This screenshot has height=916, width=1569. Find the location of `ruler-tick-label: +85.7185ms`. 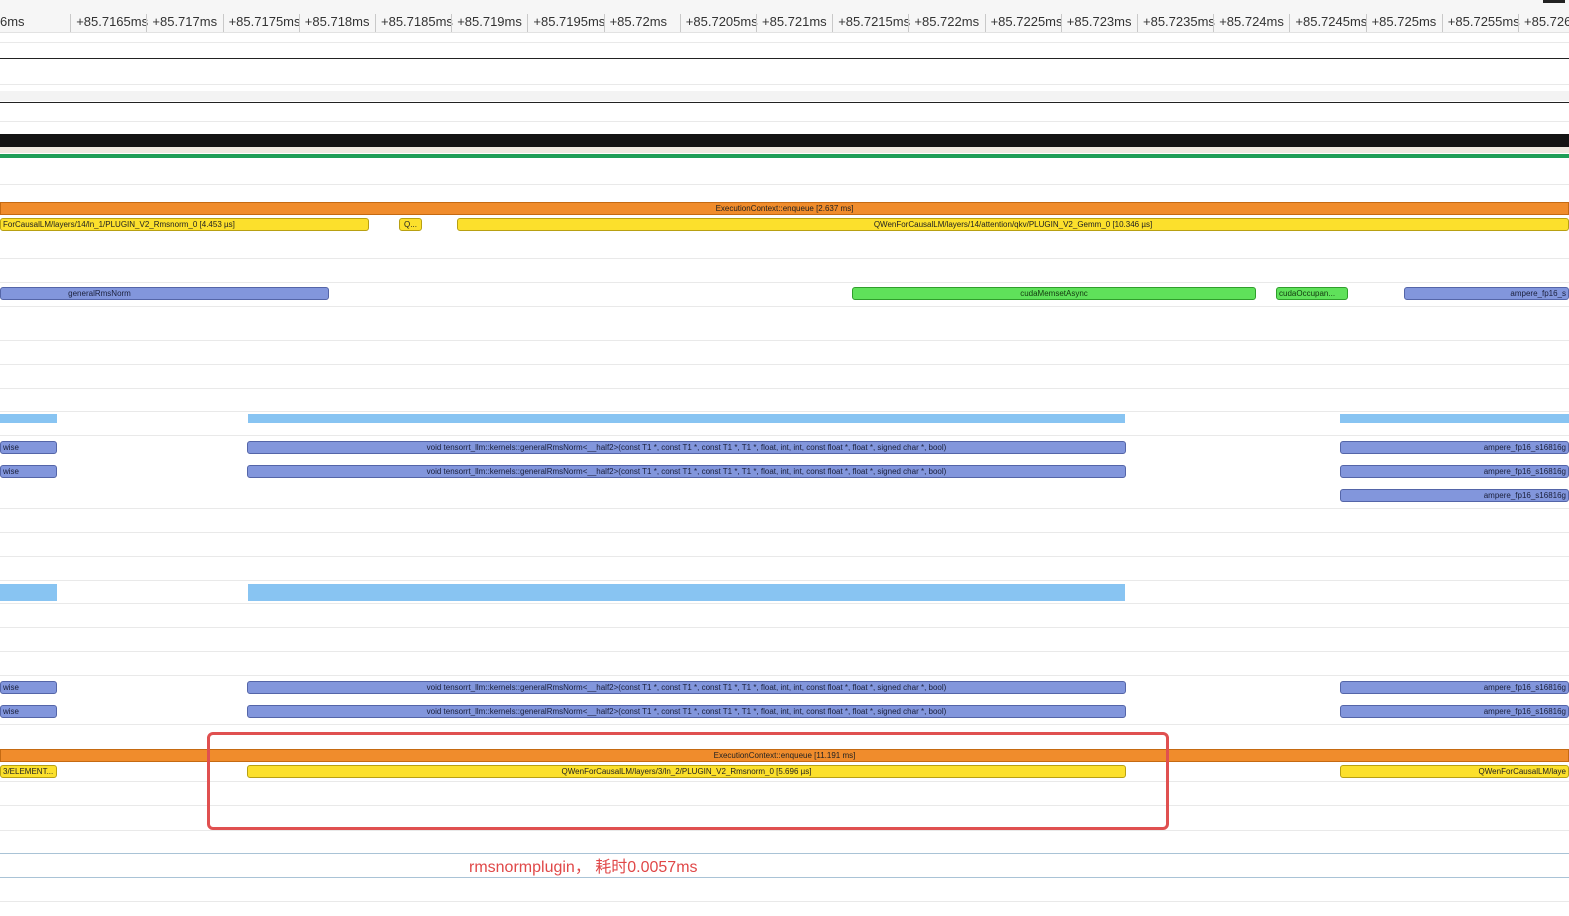

ruler-tick-label: +85.7185ms is located at coordinates (417, 21).